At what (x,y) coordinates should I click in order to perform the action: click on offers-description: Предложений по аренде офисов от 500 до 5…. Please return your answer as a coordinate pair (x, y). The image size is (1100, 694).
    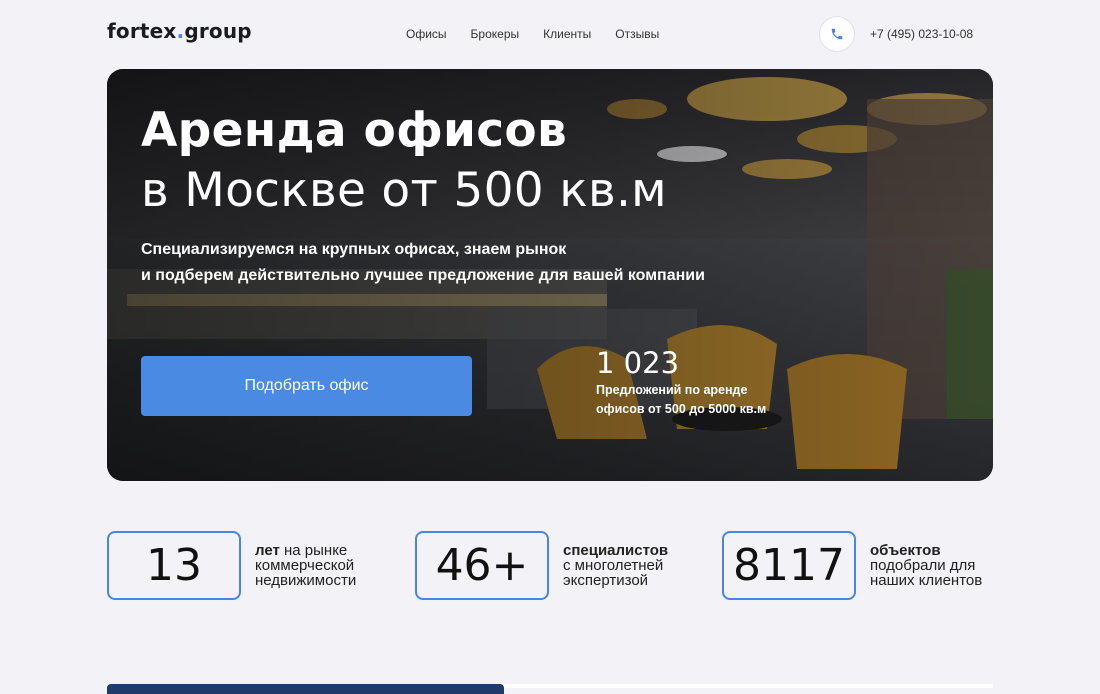
    Looking at the image, I should click on (696, 400).